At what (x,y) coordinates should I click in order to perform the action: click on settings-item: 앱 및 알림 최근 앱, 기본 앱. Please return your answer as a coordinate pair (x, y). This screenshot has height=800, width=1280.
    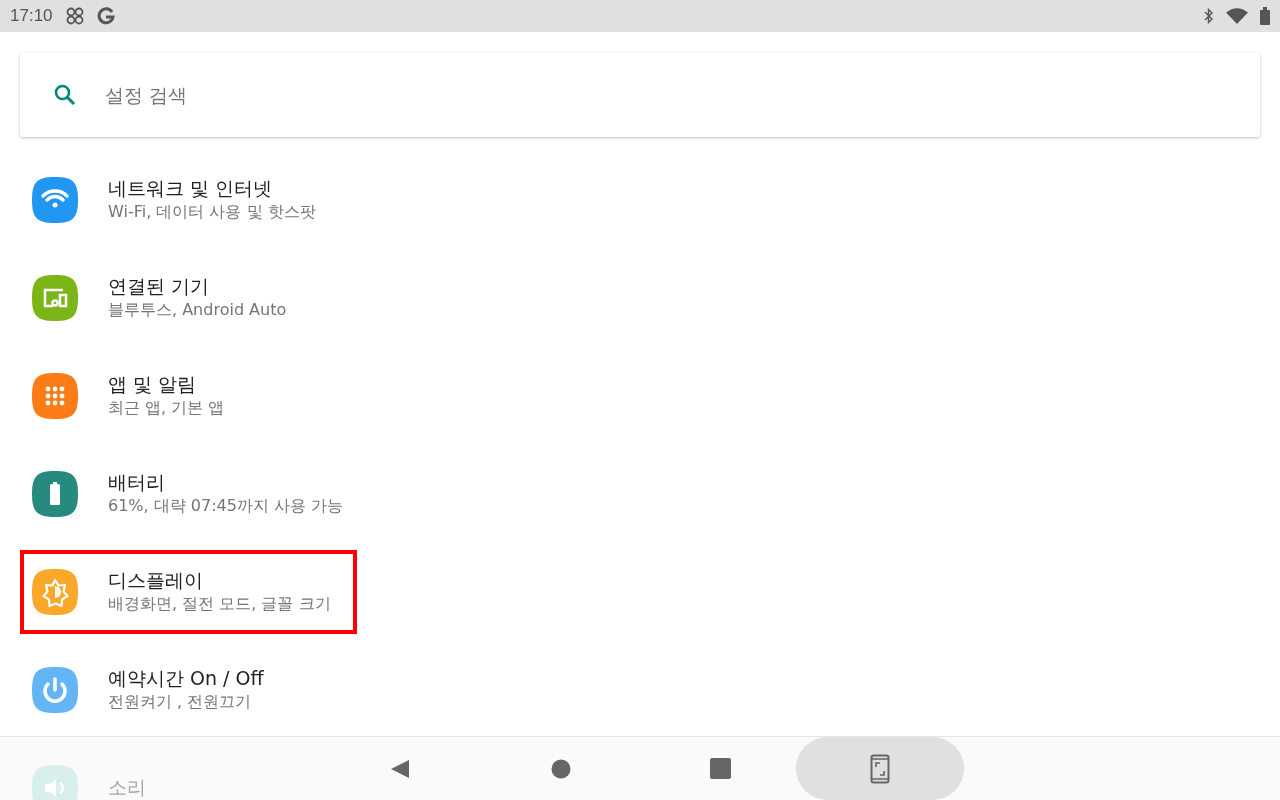
    Looking at the image, I should click on (188, 396).